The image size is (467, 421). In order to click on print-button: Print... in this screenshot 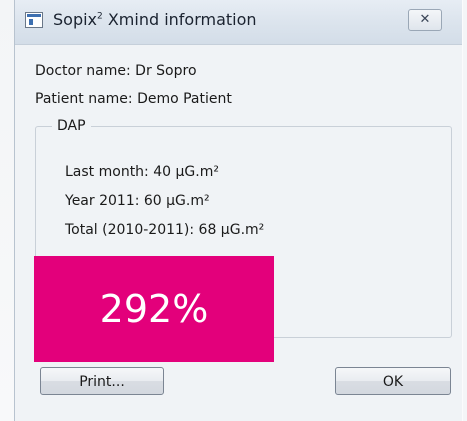, I will do `click(102, 381)`.